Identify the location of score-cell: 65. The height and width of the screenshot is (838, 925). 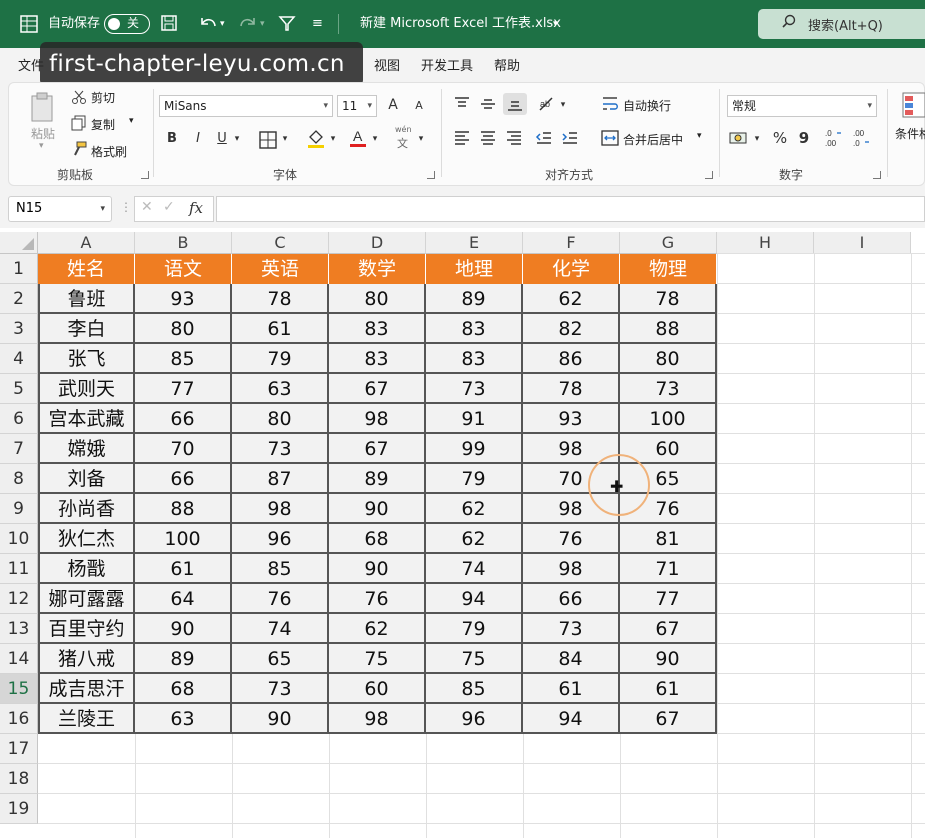
(280, 659).